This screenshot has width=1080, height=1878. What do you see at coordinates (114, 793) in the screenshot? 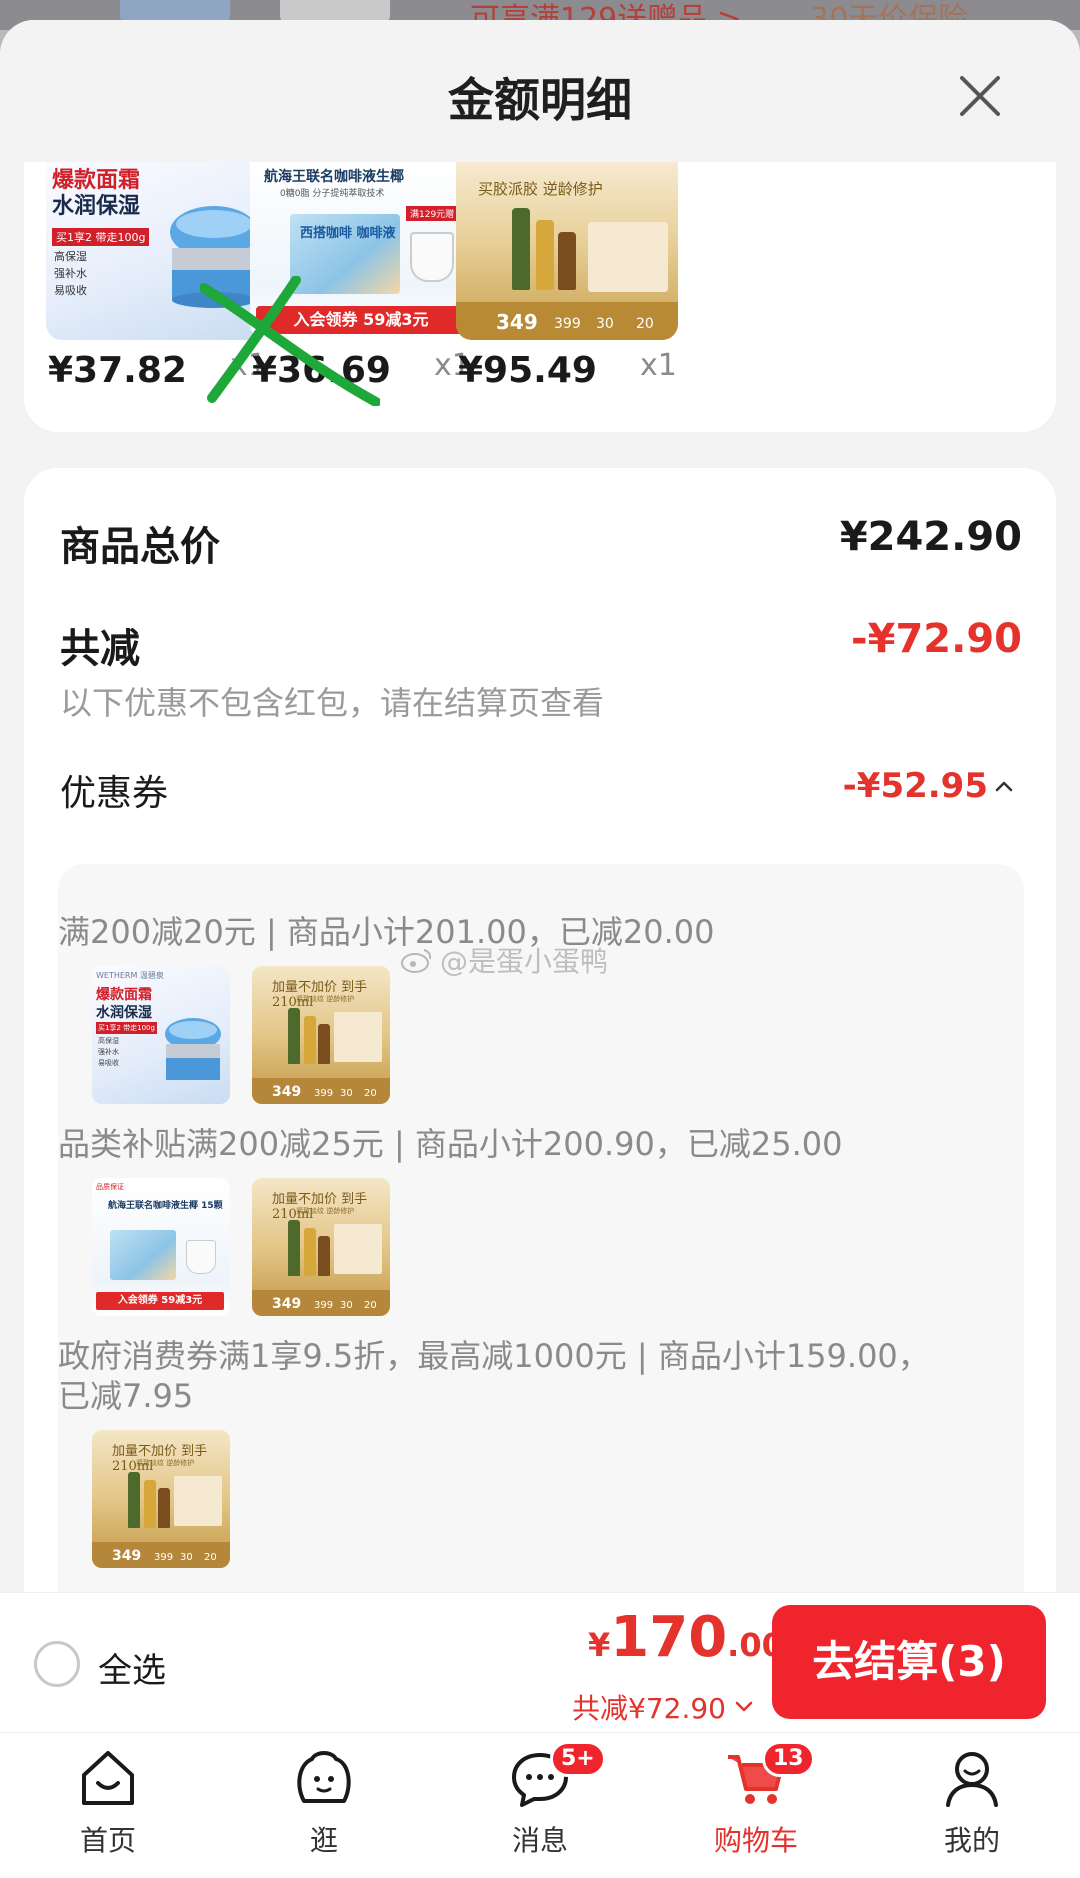
I see `coupon-label: 优惠券` at bounding box center [114, 793].